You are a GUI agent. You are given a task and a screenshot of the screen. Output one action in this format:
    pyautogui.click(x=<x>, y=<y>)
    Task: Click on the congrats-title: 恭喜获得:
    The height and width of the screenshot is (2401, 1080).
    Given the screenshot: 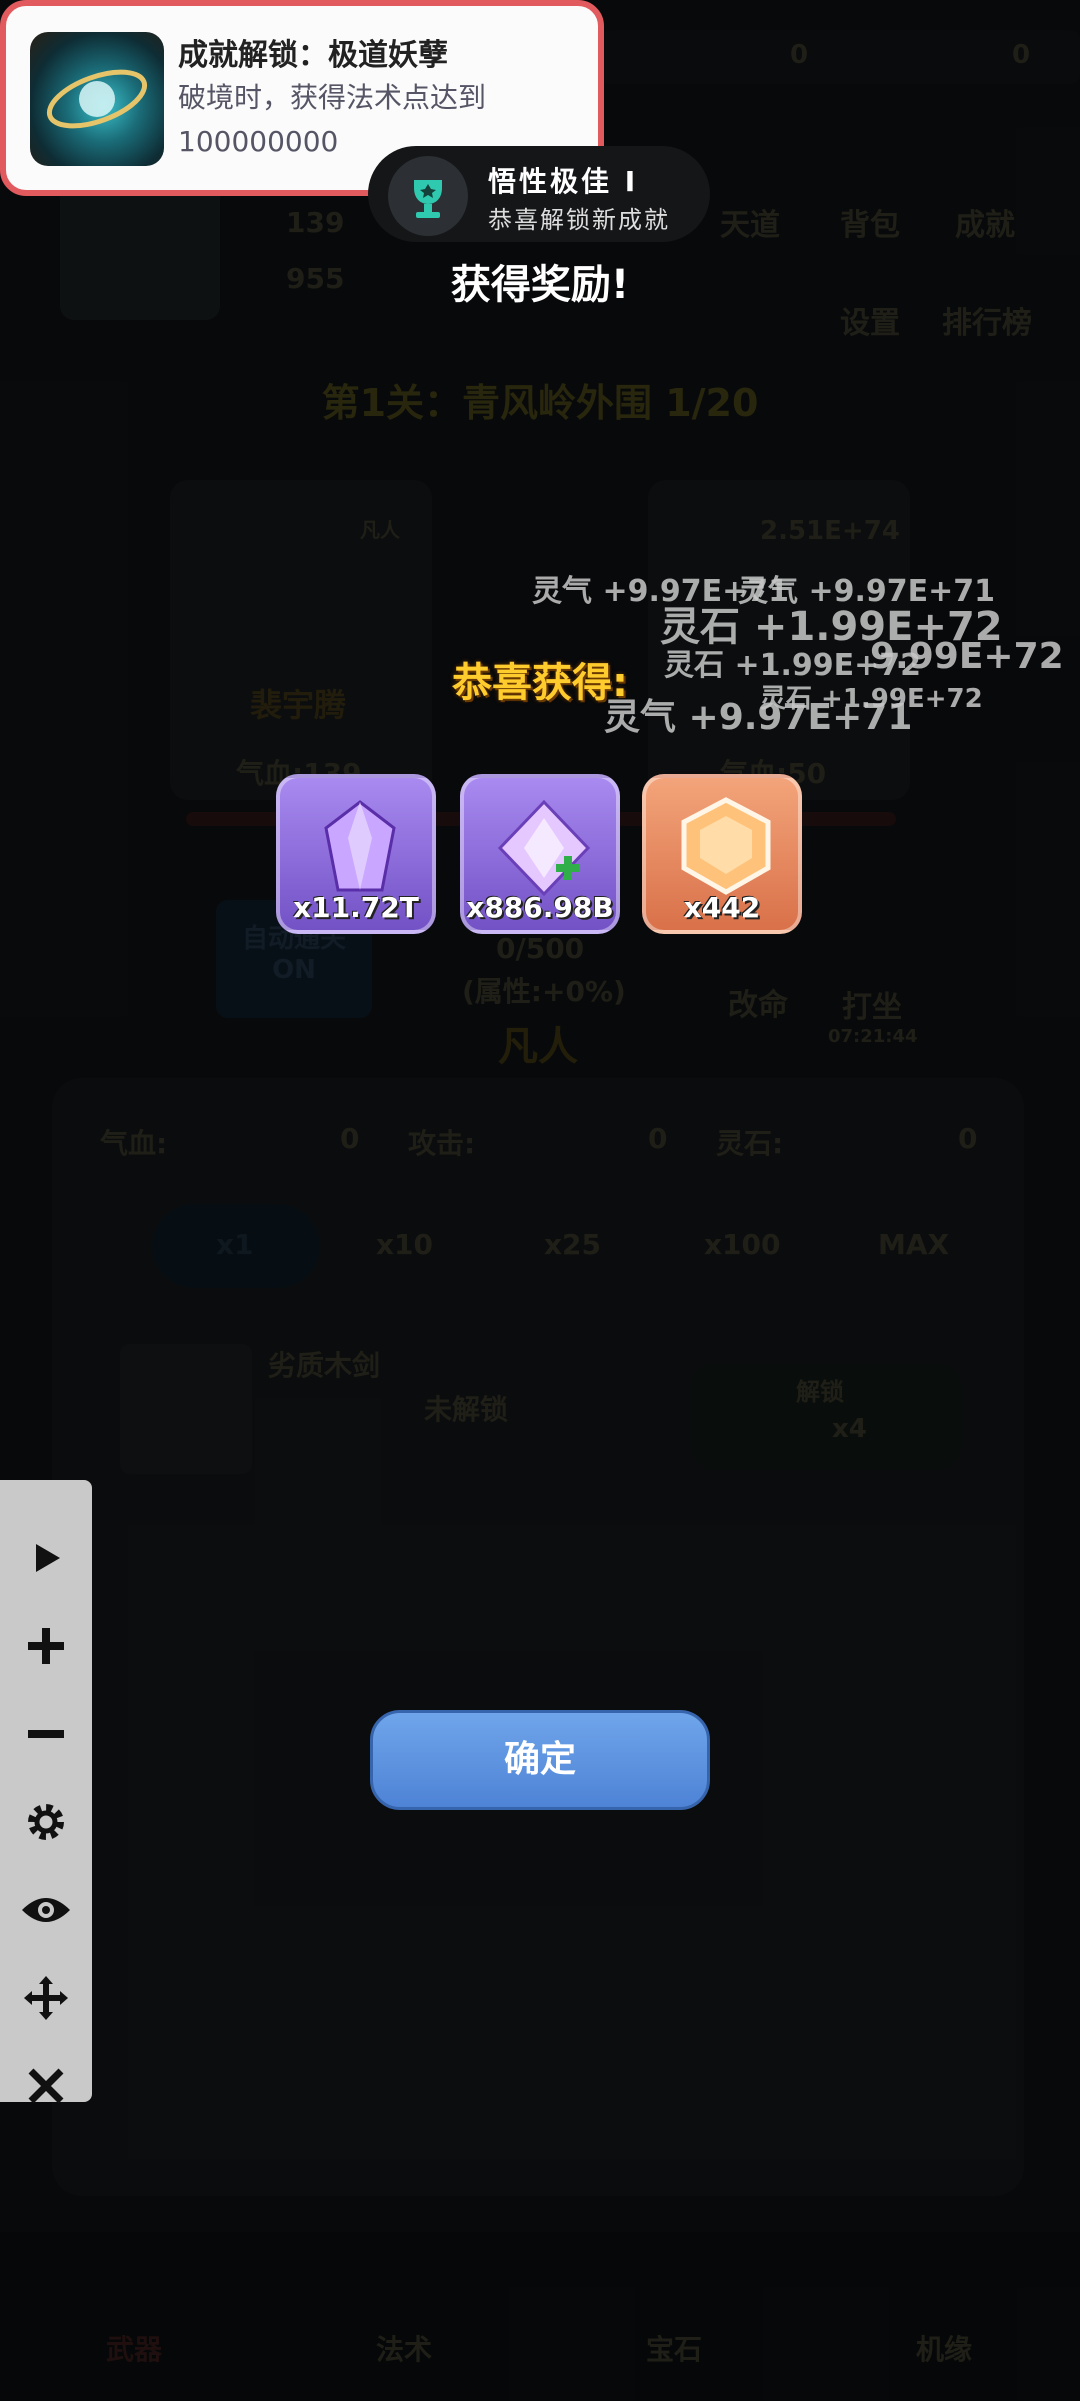 What is the action you would take?
    pyautogui.click(x=540, y=683)
    